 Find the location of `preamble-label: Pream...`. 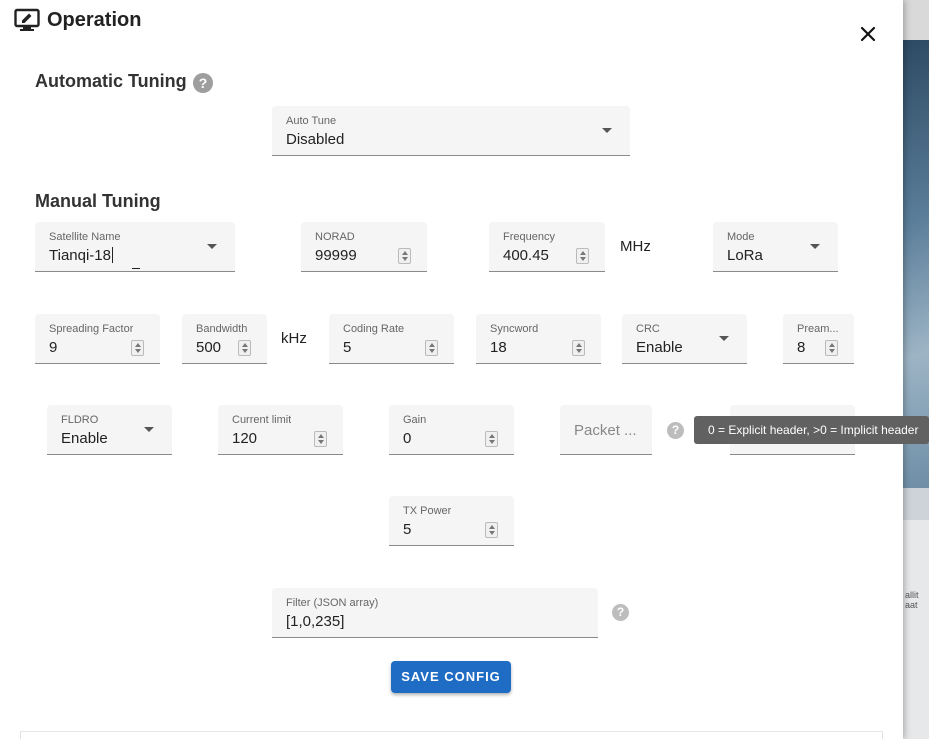

preamble-label: Pream... is located at coordinates (818, 329).